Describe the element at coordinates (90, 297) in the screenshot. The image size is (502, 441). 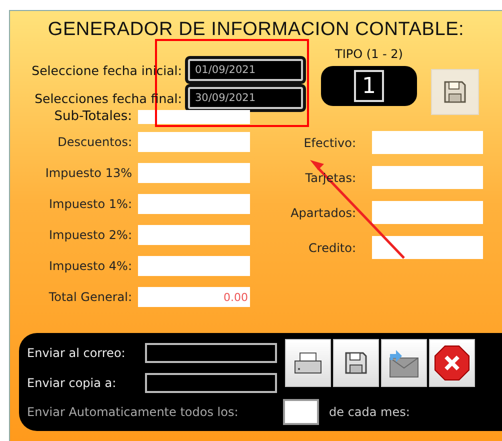
I see `field-label: Total General:` at that location.